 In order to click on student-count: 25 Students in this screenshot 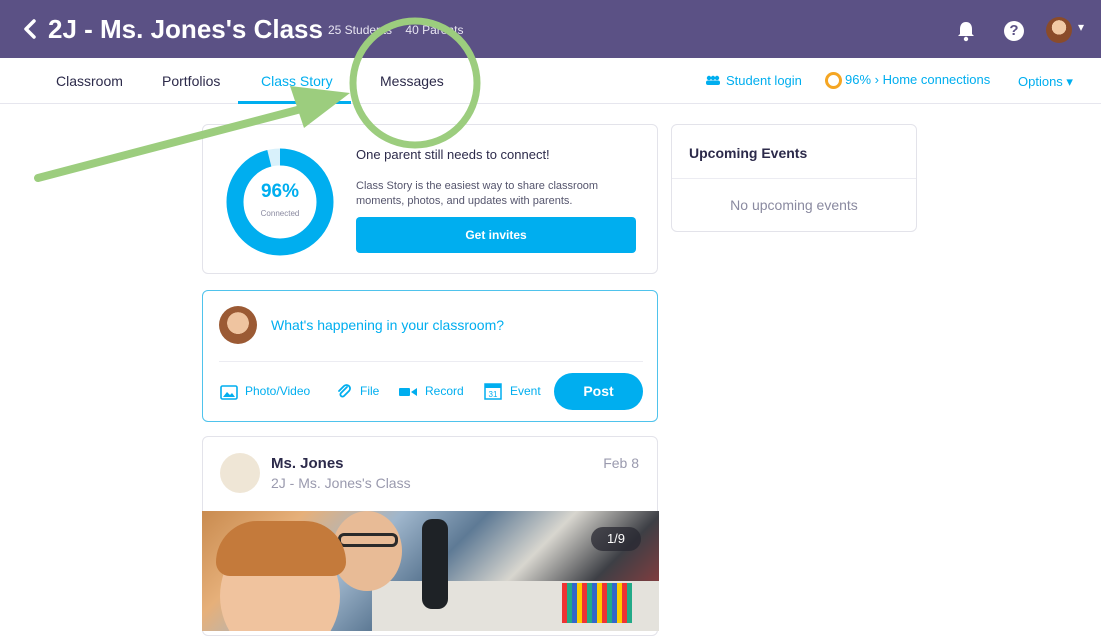, I will do `click(360, 30)`.